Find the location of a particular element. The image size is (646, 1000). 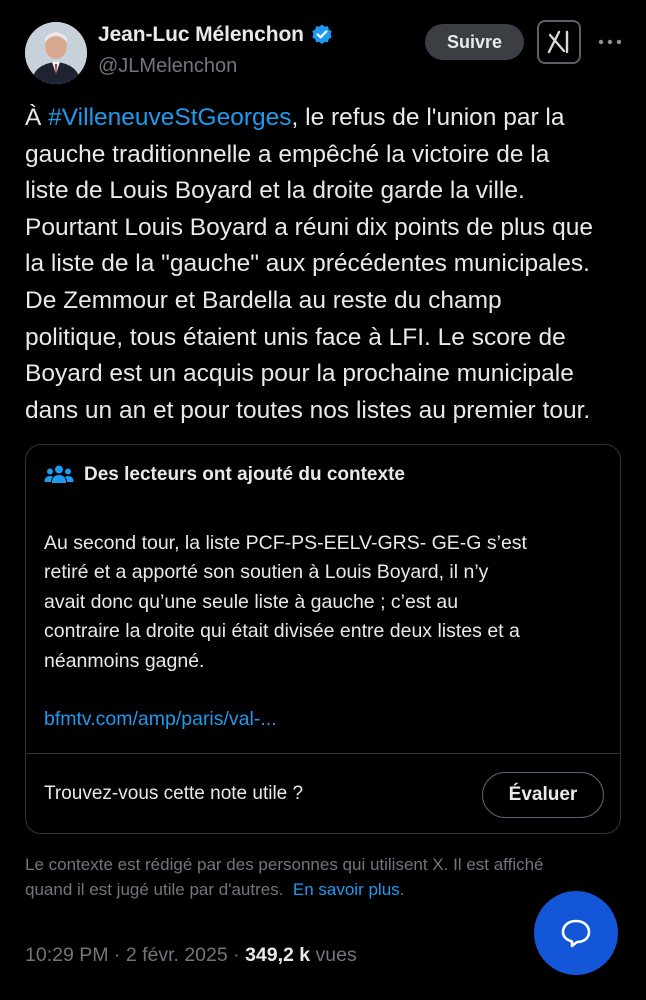

disclaimer-period: . is located at coordinates (402, 889).